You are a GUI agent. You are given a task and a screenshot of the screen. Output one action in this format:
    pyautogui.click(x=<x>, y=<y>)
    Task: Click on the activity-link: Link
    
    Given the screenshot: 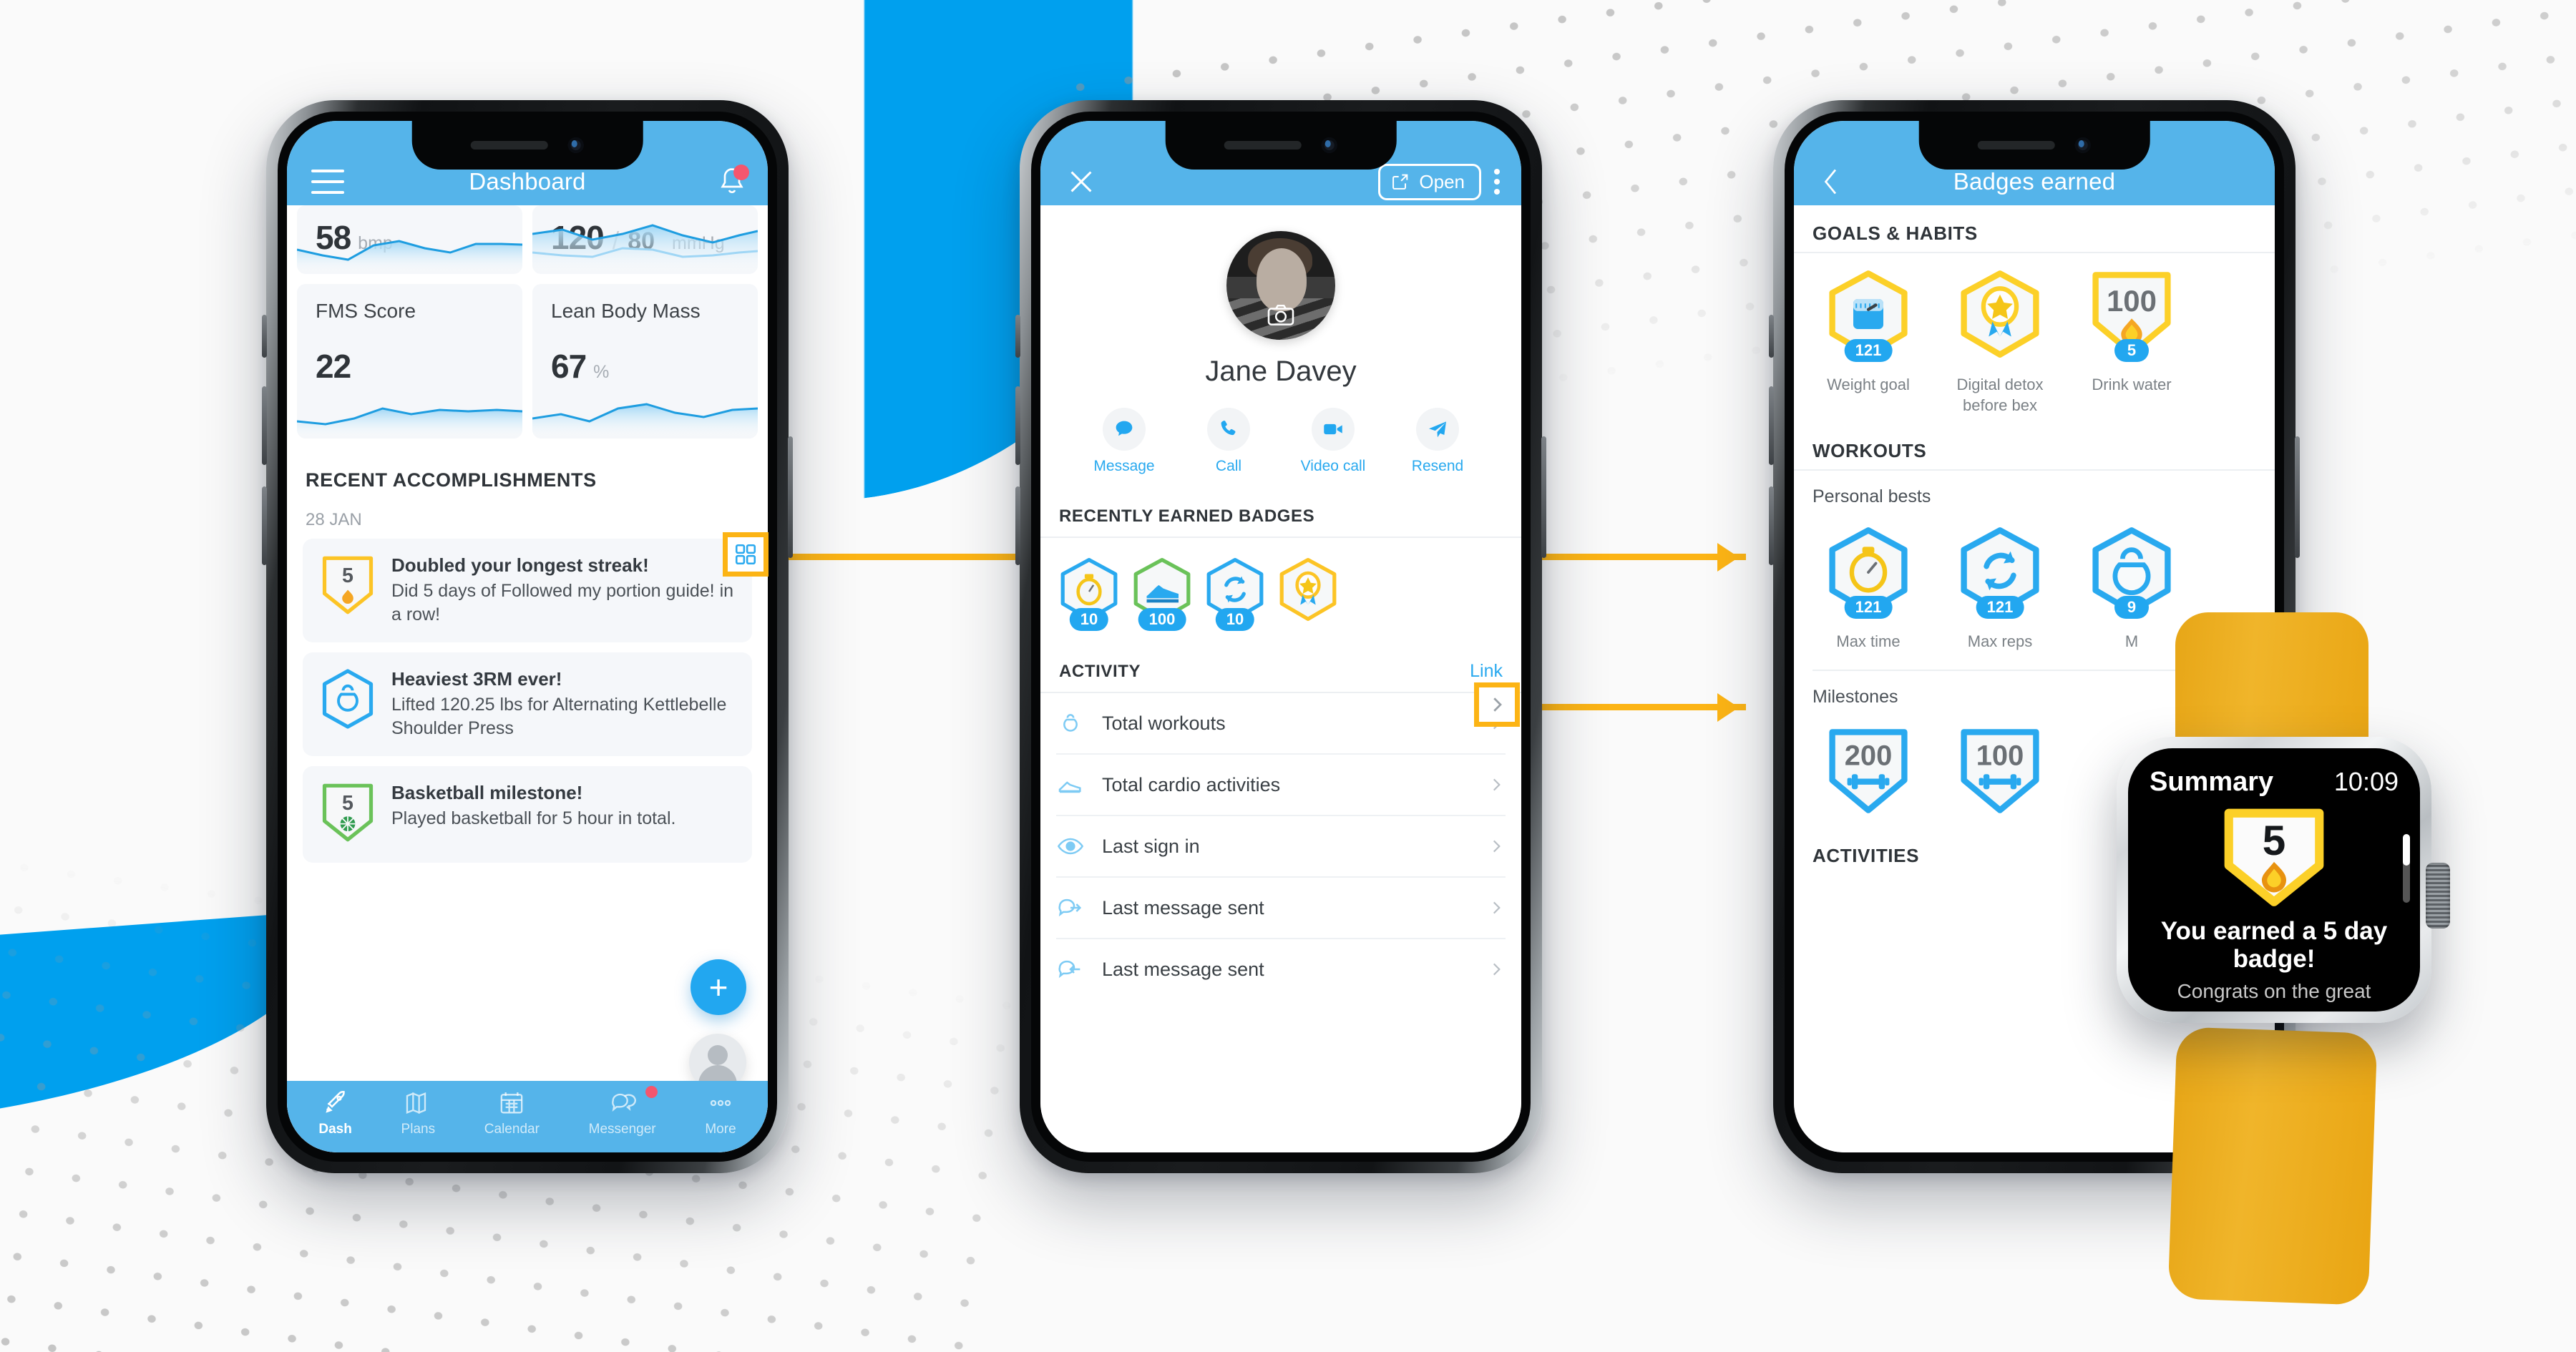 What is the action you would take?
    pyautogui.click(x=1486, y=672)
    